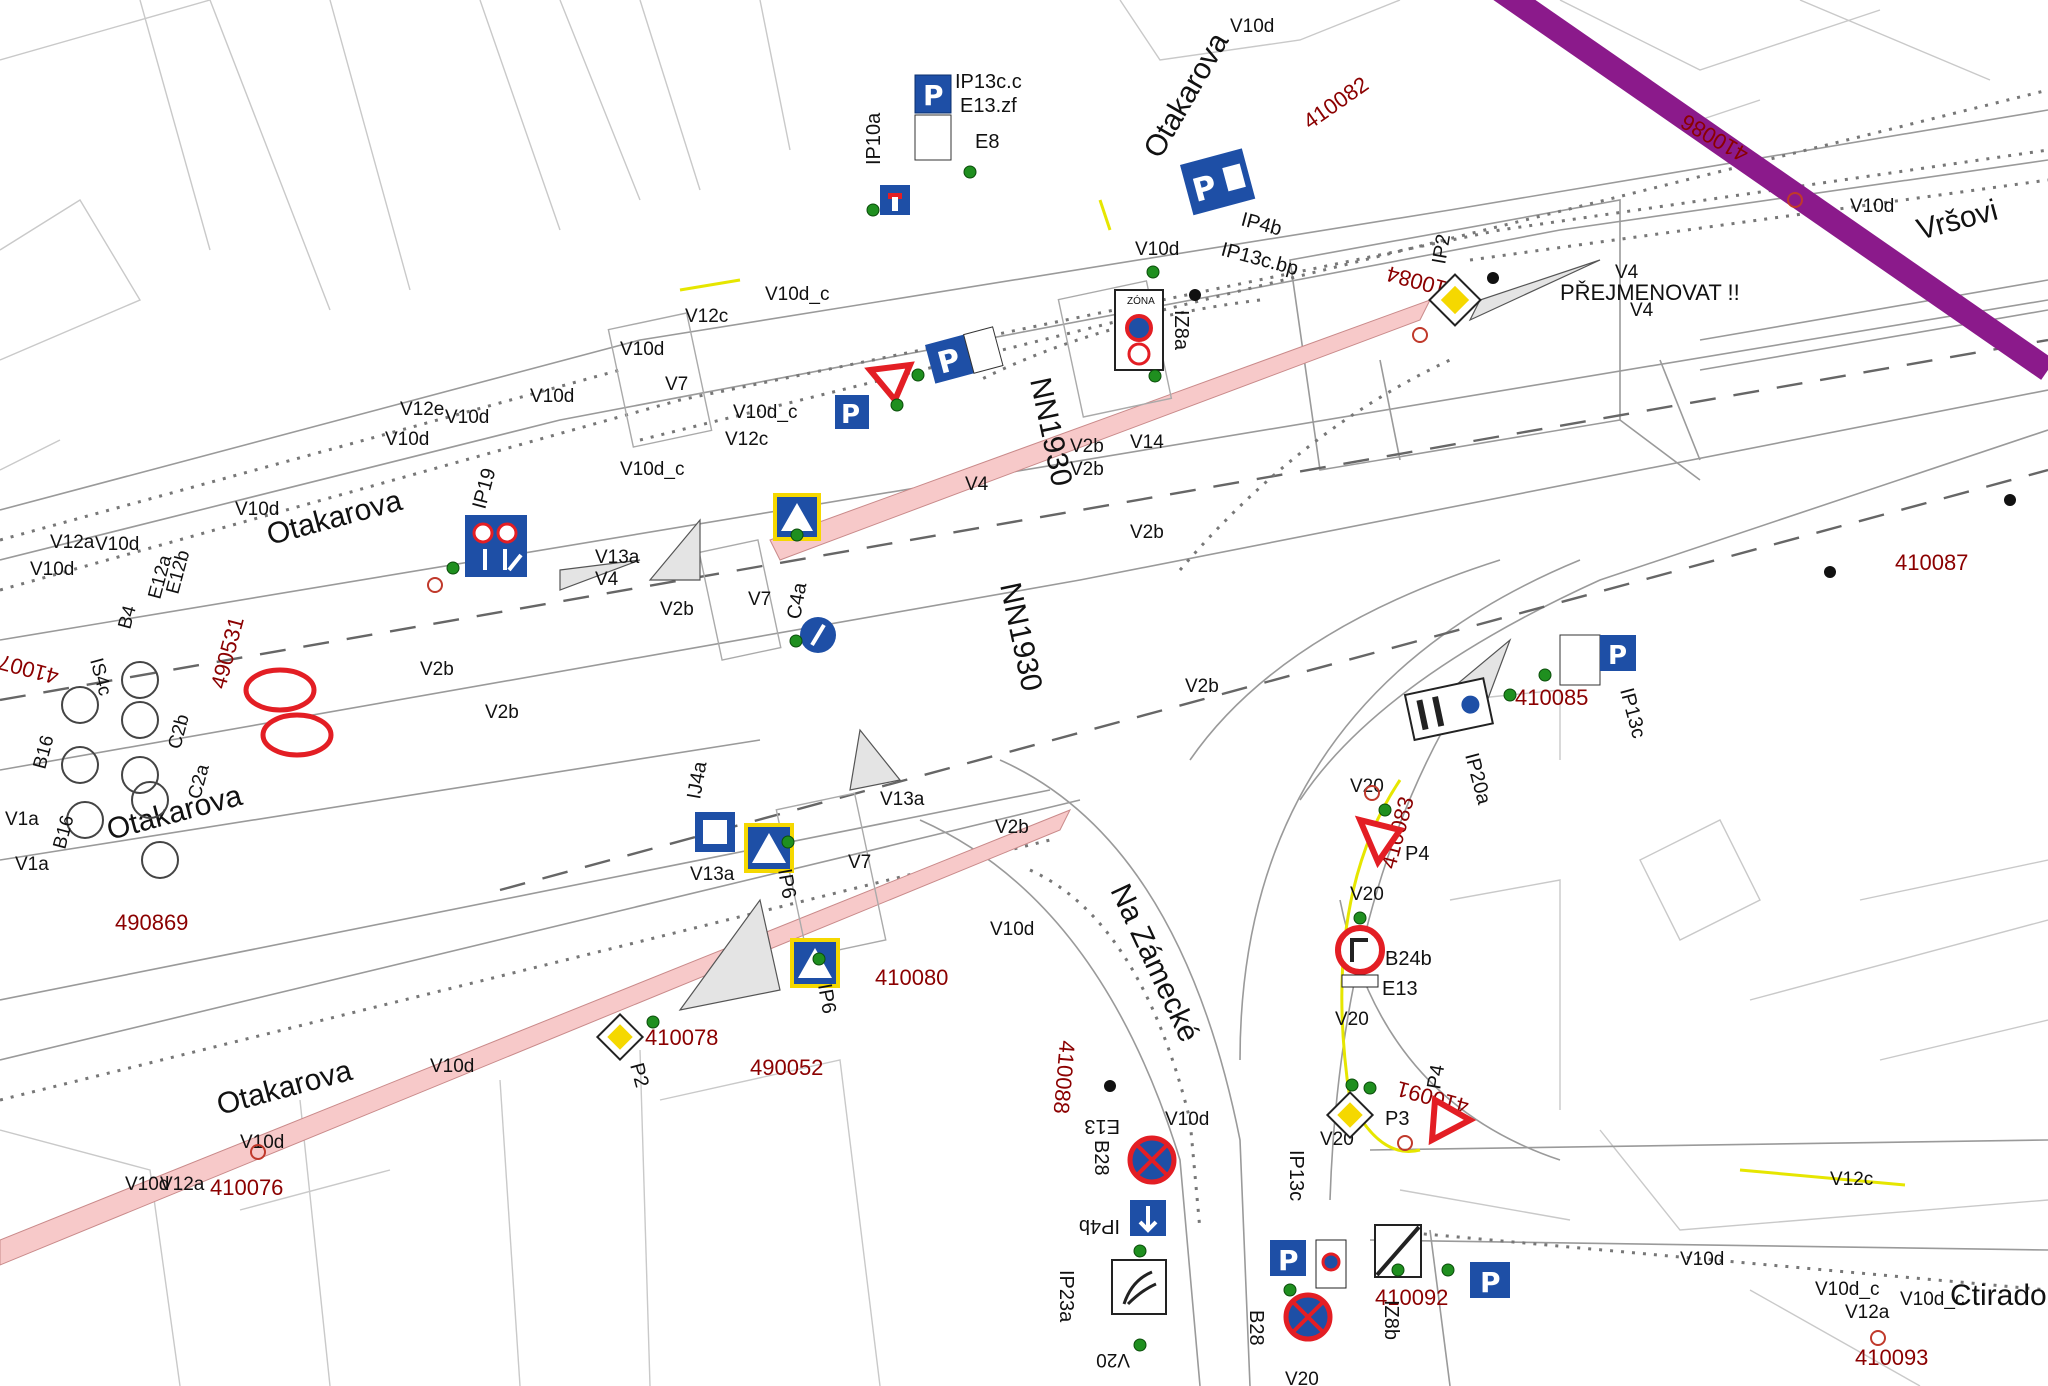 Image resolution: width=2048 pixels, height=1386 pixels. I want to click on zone-sign-text: ZÓNA, so click(1141, 300).